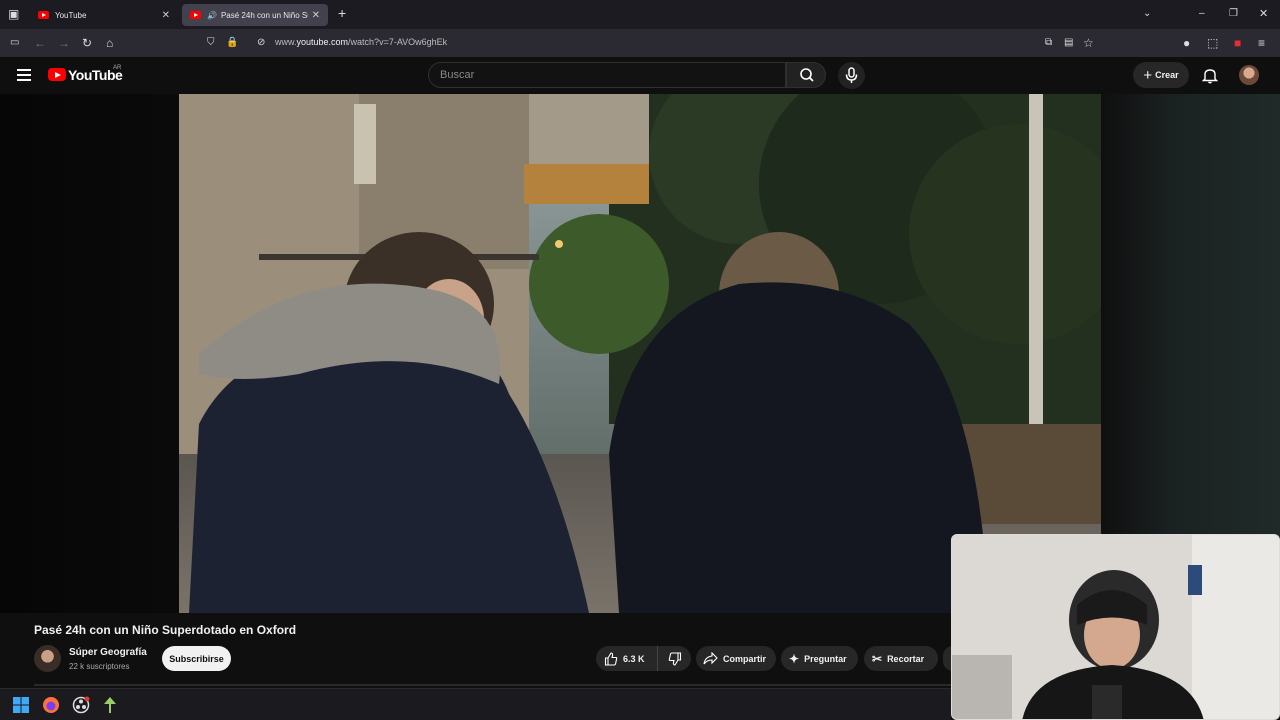 The width and height of the screenshot is (1280, 720). Describe the element at coordinates (117, 68) in the screenshot. I see `country-code: AR` at that location.